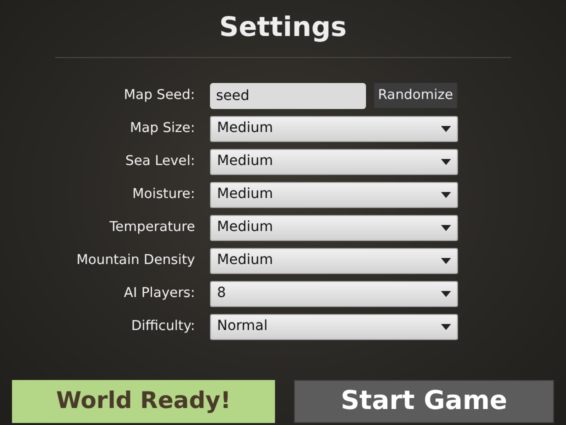  I want to click on dropdown: Normal, so click(334, 327).